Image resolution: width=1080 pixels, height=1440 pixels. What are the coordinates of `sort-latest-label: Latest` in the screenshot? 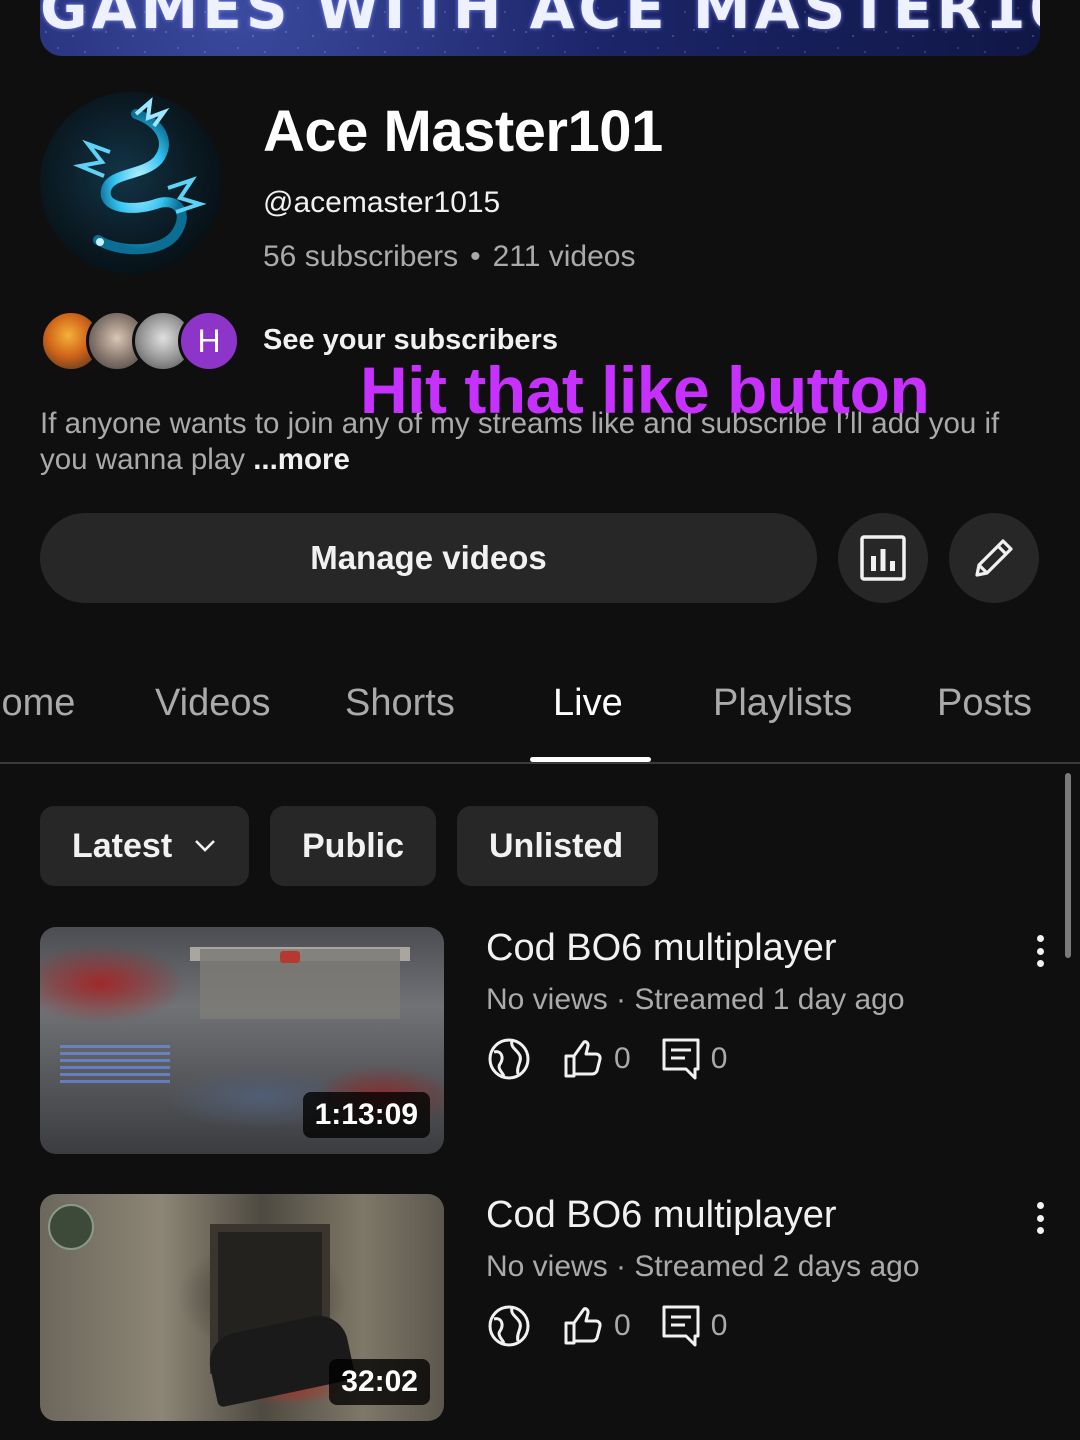 It's located at (122, 845).